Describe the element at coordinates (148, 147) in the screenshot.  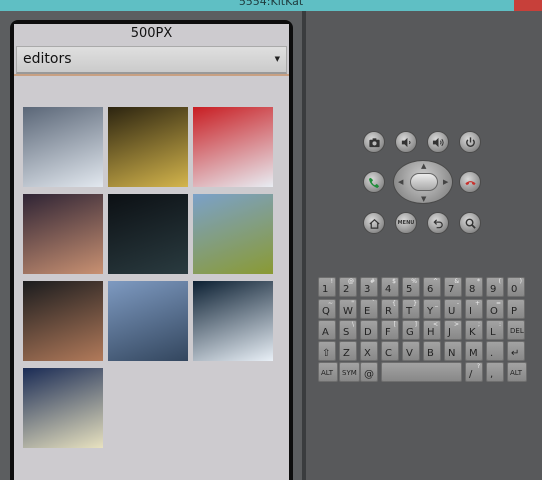
I see `photo-tree-tunnel` at that location.